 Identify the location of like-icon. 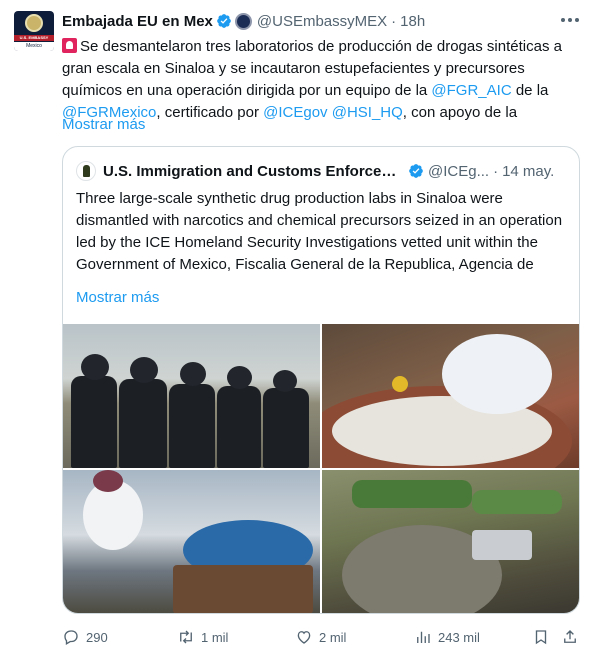
(304, 637).